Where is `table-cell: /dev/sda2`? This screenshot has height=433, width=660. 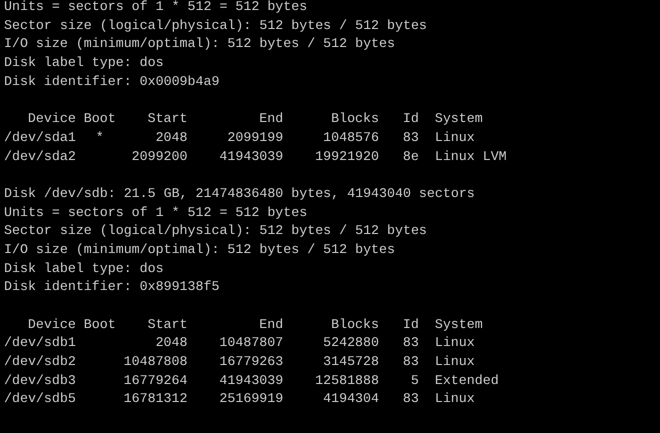 table-cell: /dev/sda2 is located at coordinates (40, 156).